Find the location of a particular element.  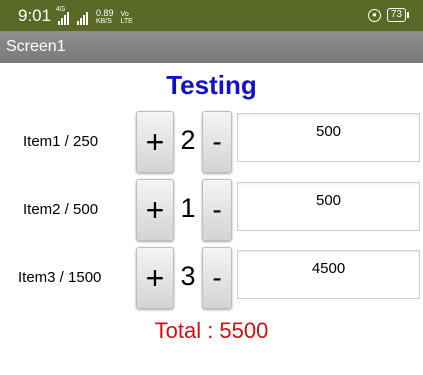

item2-plus-button: + is located at coordinates (155, 210).